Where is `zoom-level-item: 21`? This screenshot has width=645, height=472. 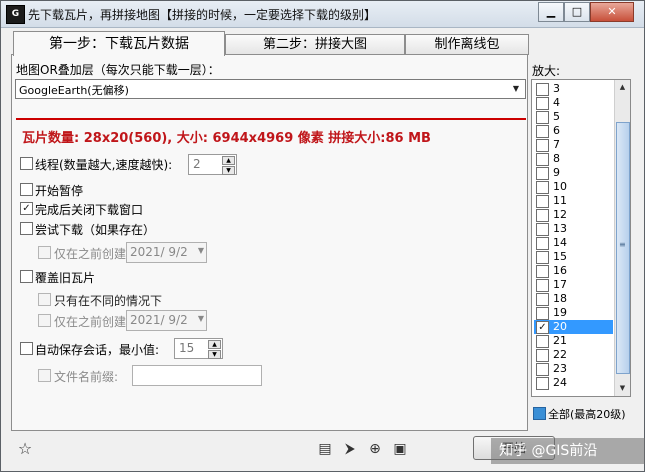
zoom-level-item: 21 is located at coordinates (573, 341).